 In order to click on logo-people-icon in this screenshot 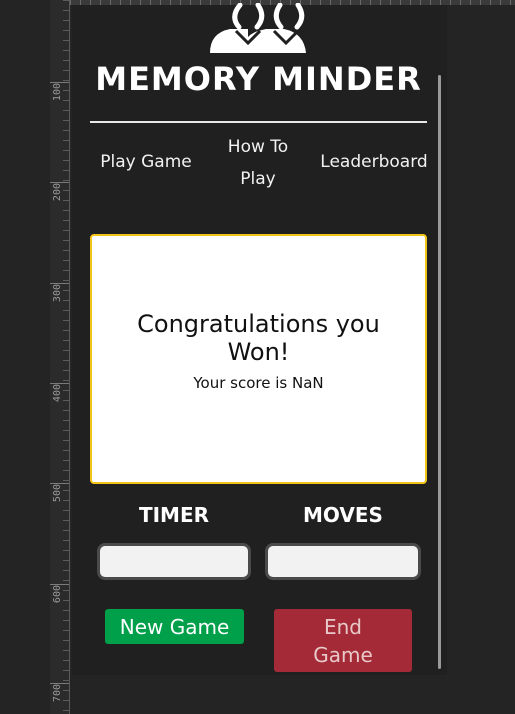, I will do `click(258, 28)`.